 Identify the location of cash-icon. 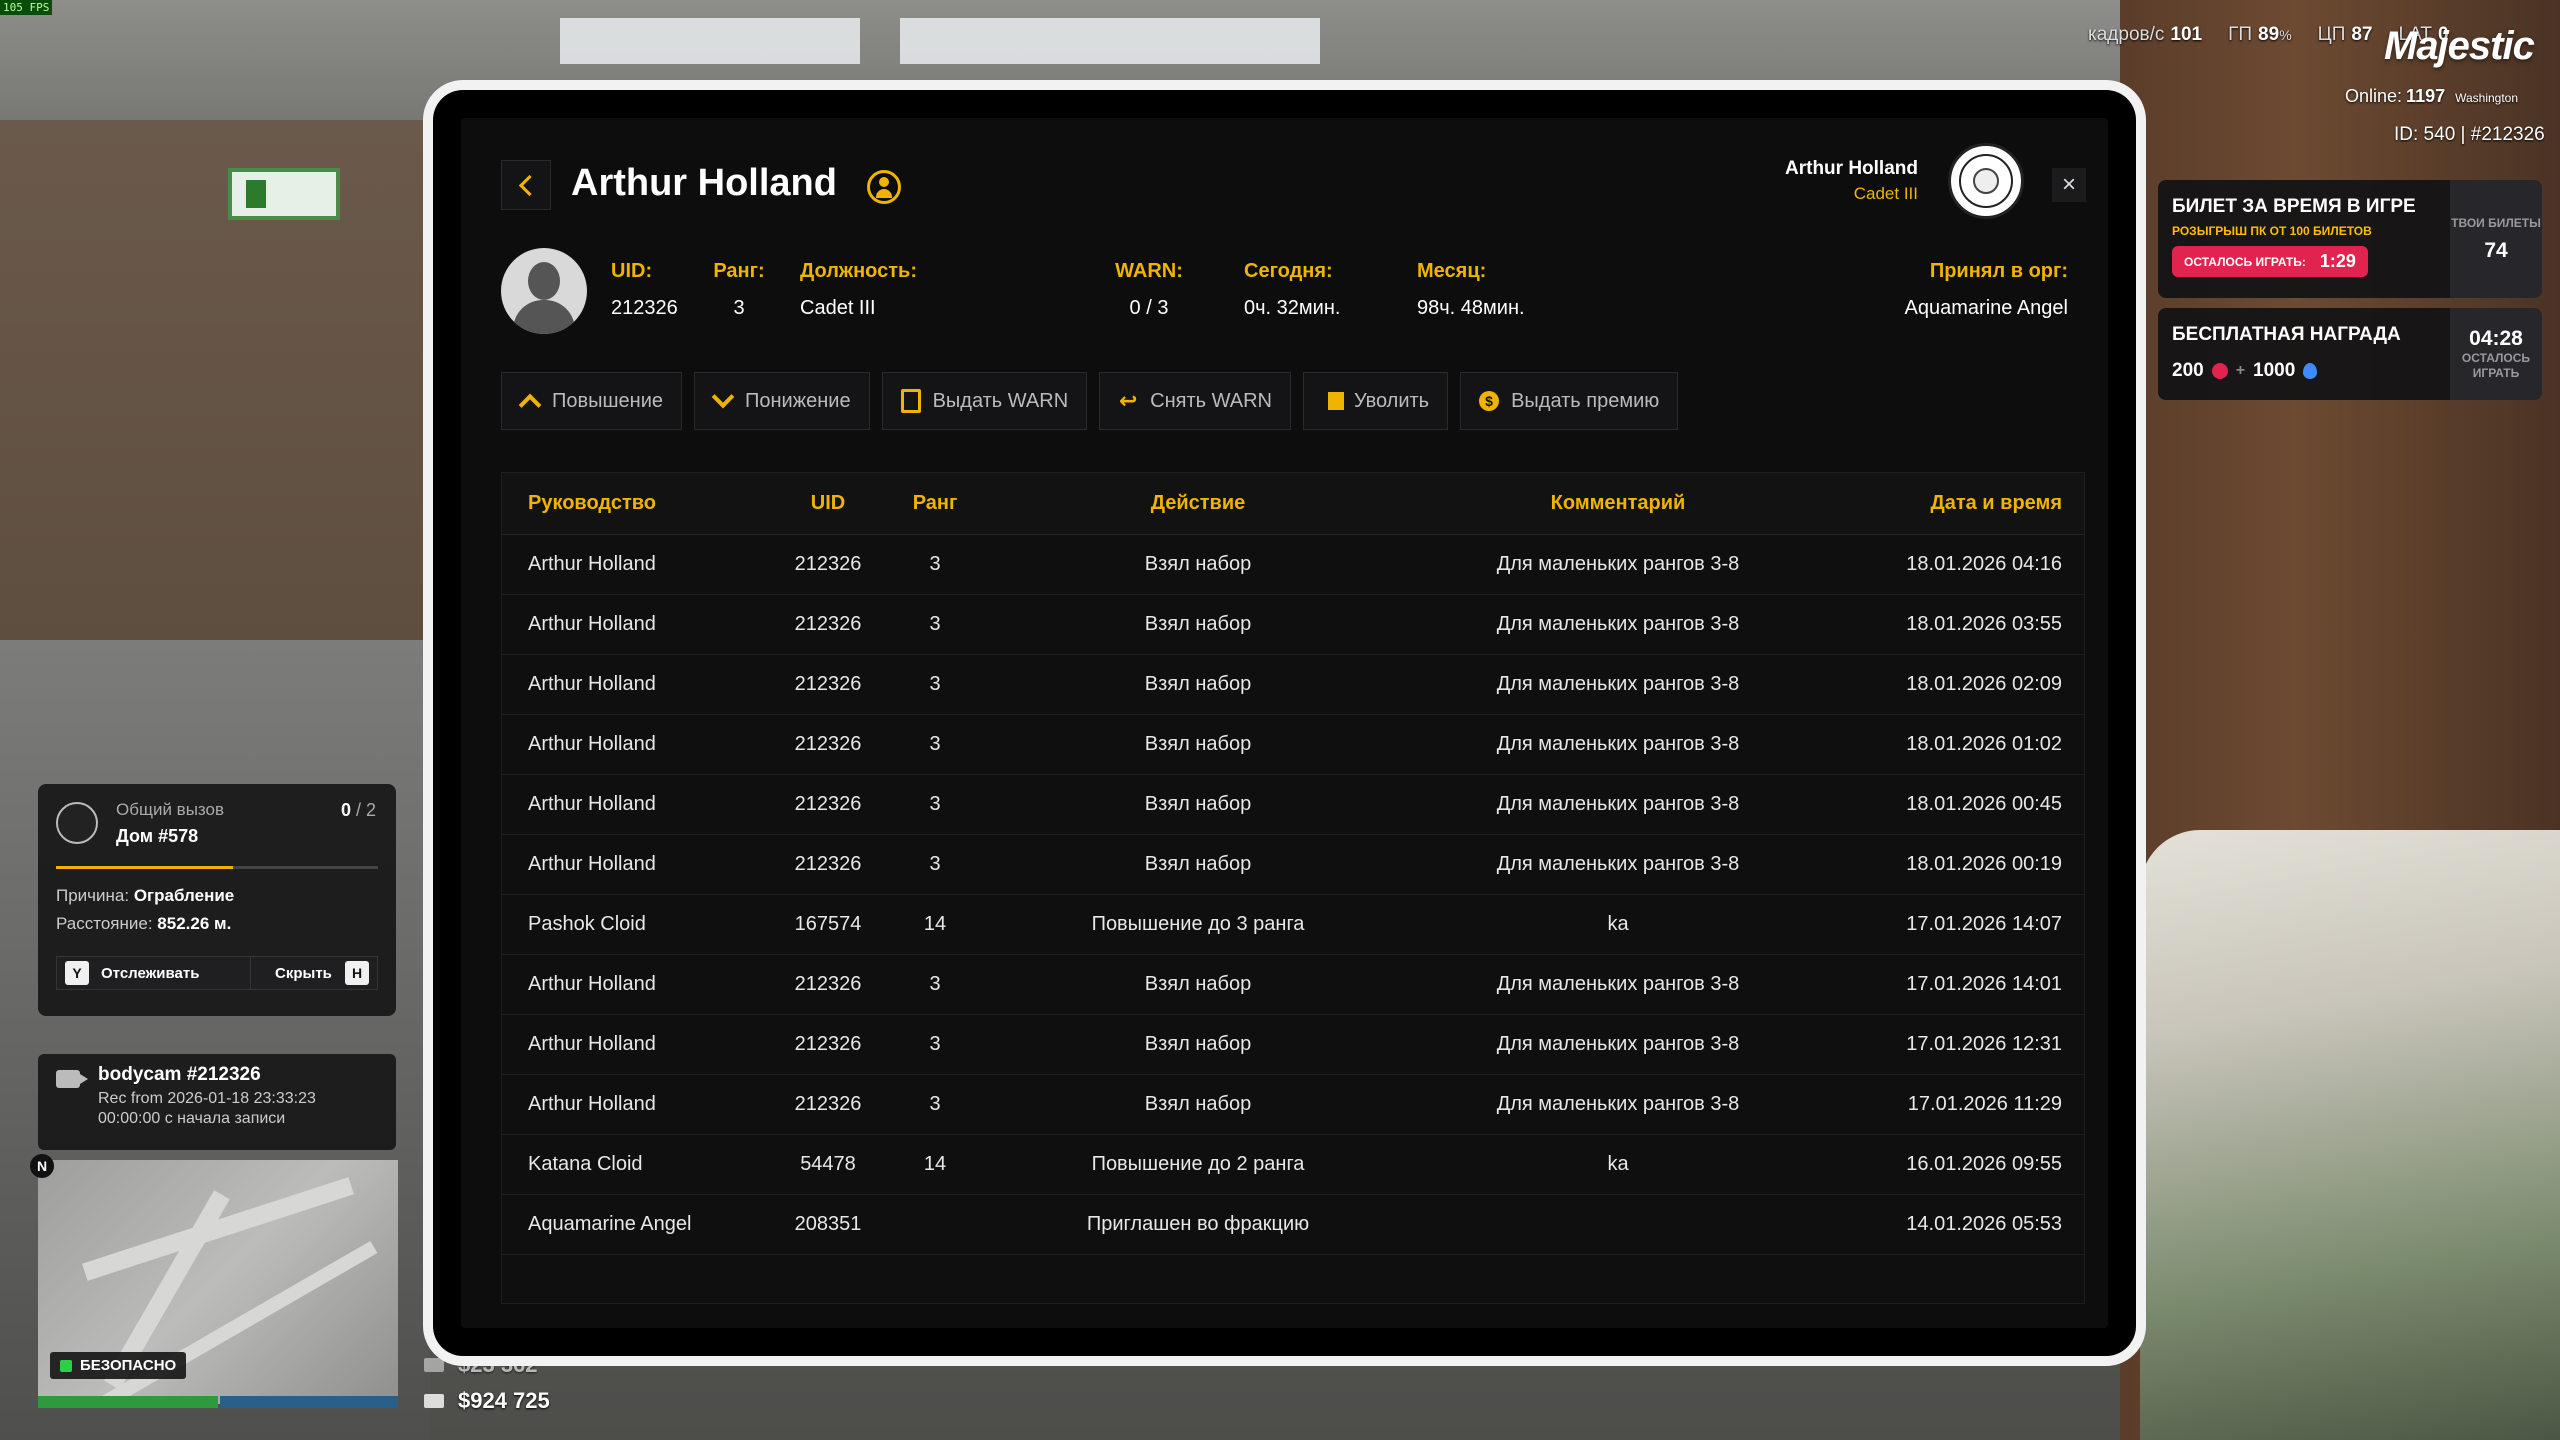
(434, 1365).